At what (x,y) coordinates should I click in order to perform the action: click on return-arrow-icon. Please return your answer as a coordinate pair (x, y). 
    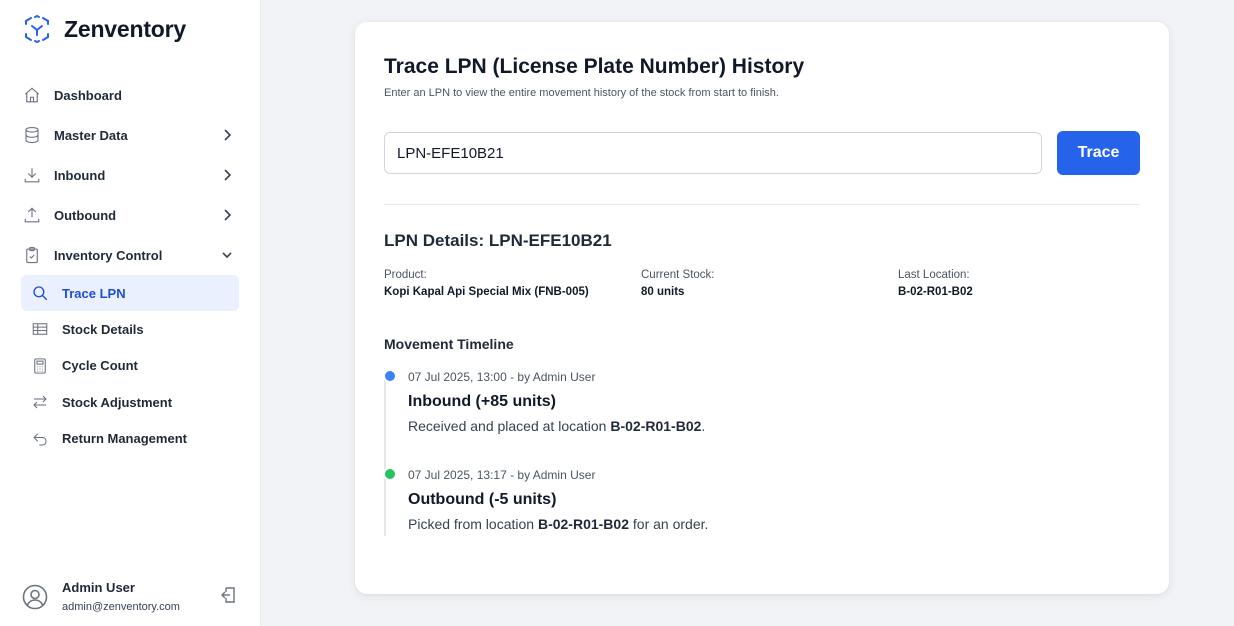
    Looking at the image, I should click on (40, 439).